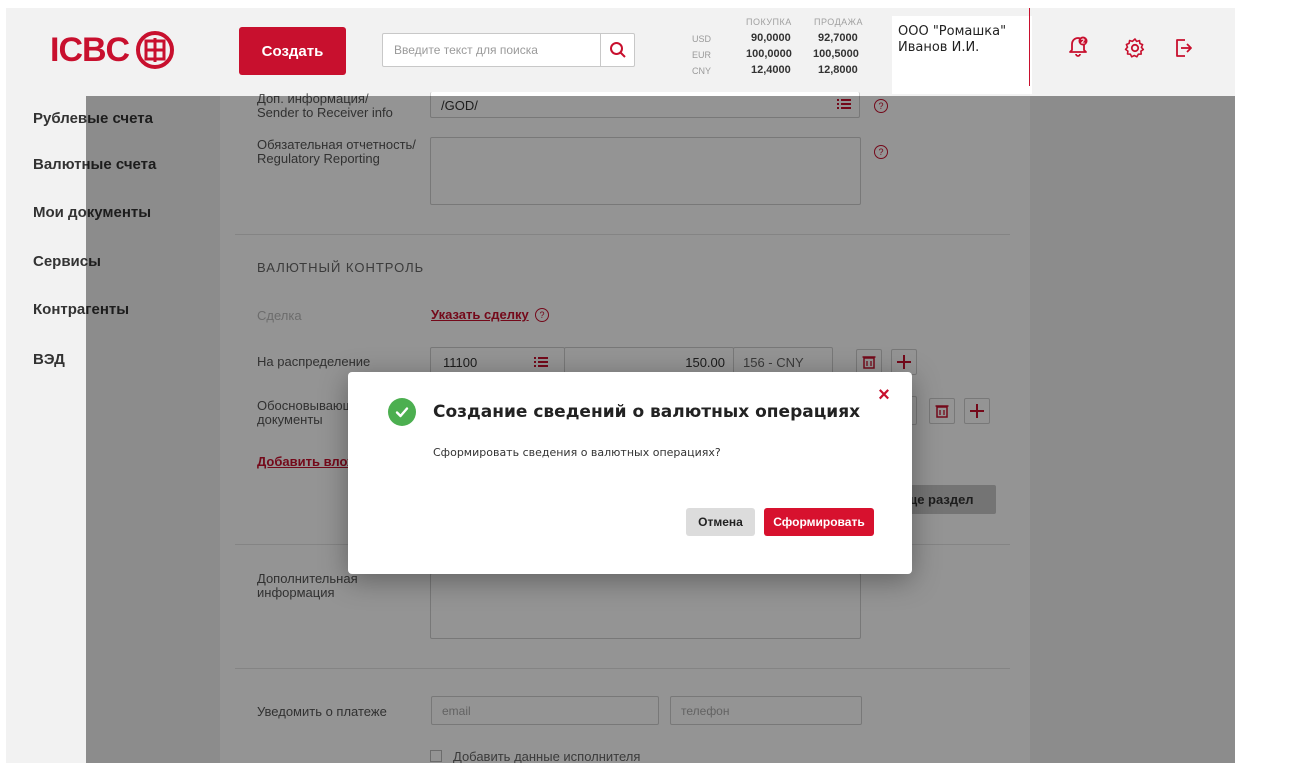  Describe the element at coordinates (720, 522) in the screenshot. I see `cancel-button: Отмена` at that location.